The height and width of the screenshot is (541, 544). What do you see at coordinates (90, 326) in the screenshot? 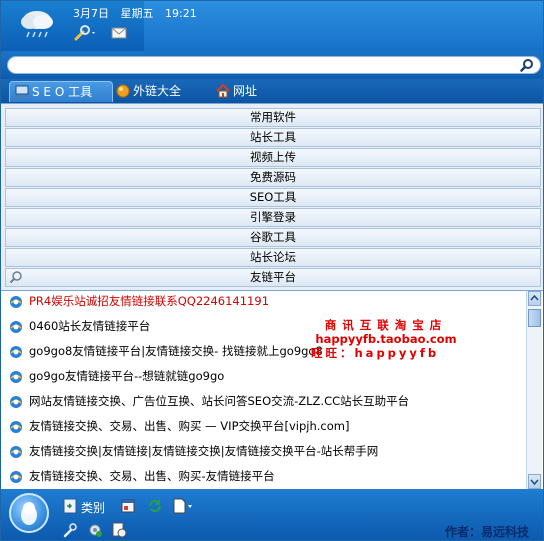
I see `link-text: 0460站长友情链接平台` at bounding box center [90, 326].